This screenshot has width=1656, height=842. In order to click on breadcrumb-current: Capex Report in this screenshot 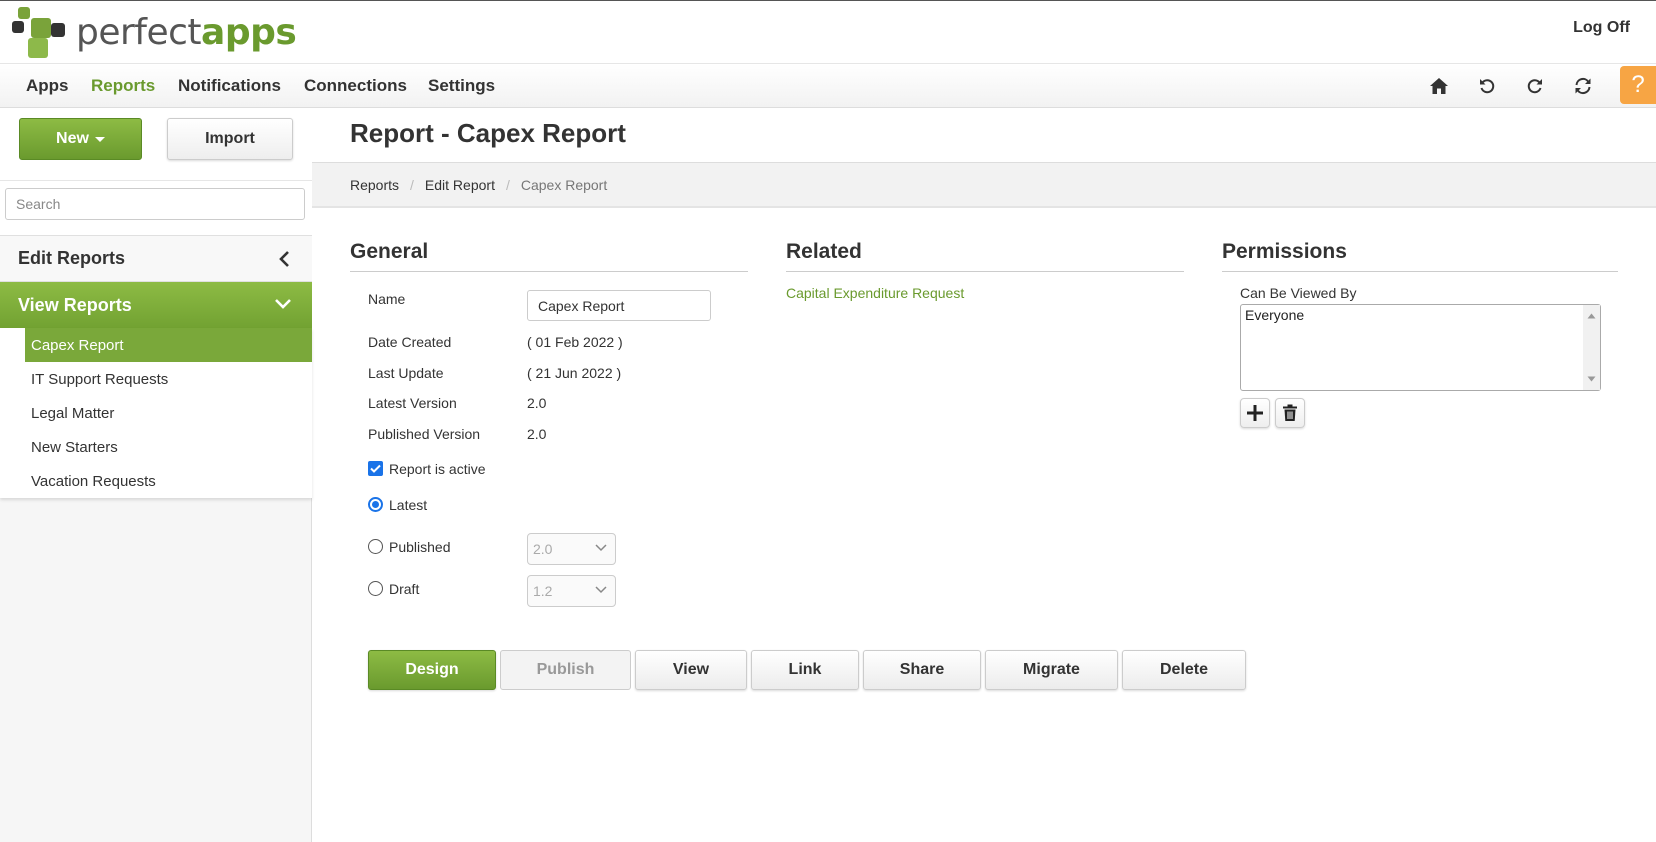, I will do `click(564, 184)`.